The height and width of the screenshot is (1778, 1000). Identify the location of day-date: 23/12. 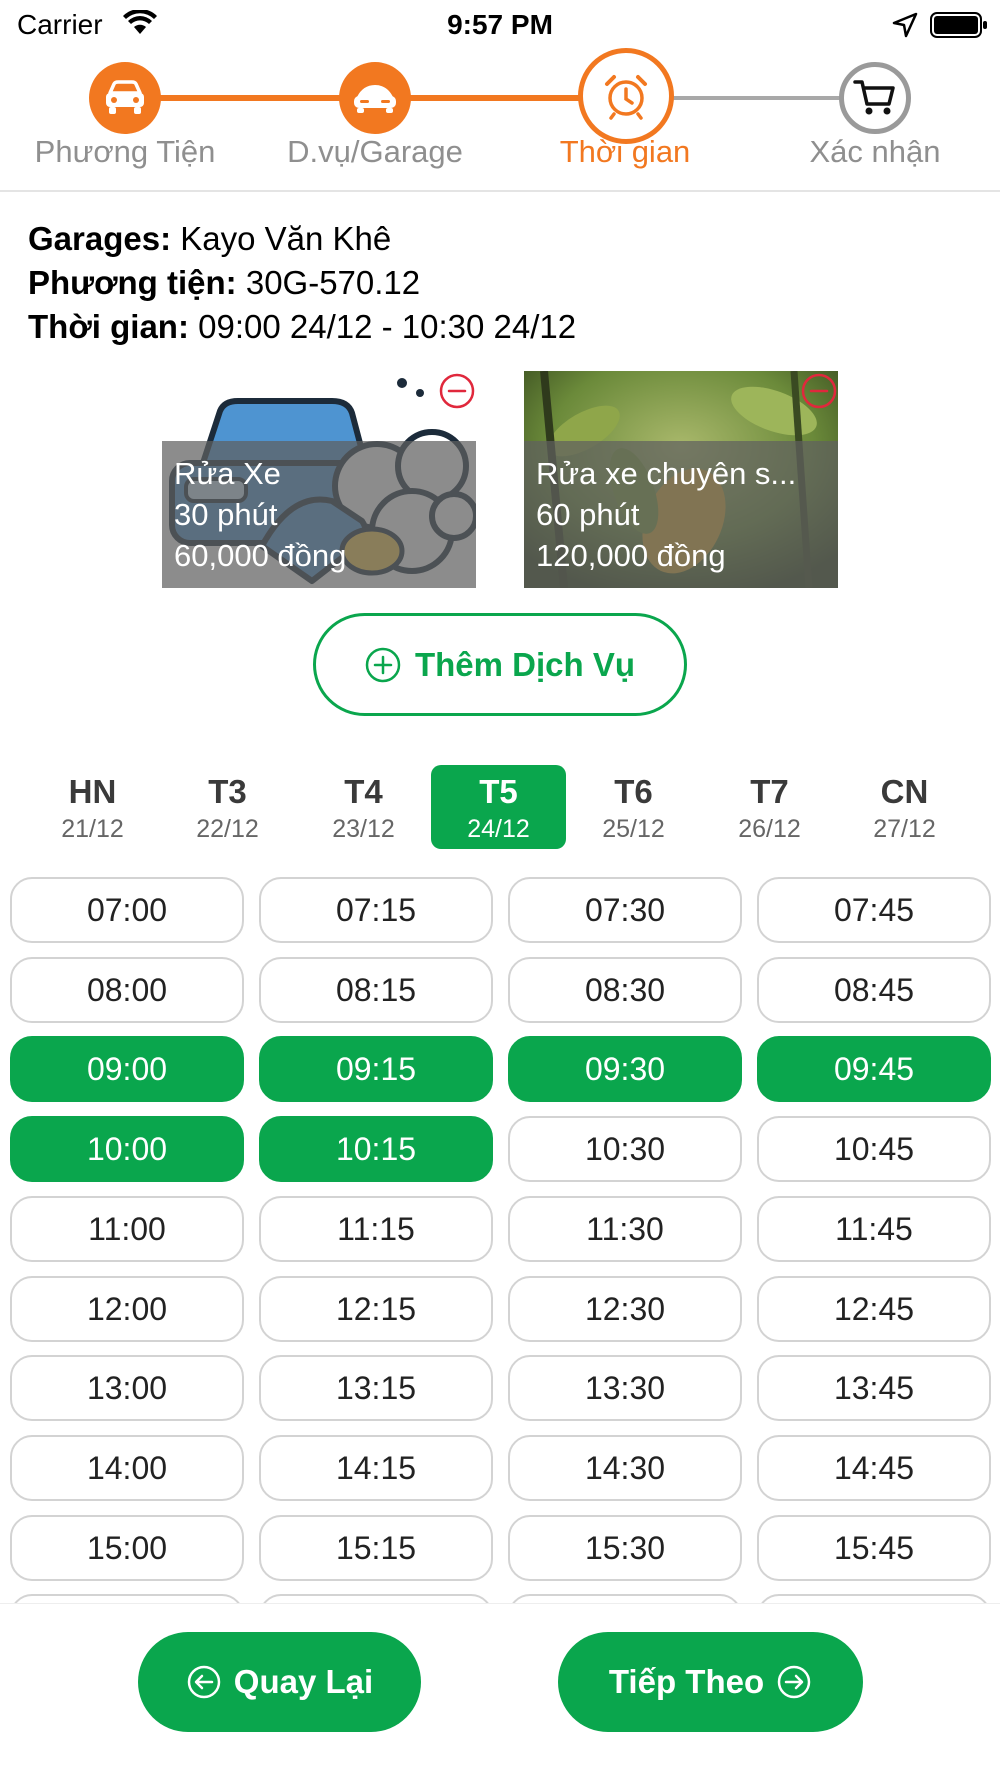
(363, 829).